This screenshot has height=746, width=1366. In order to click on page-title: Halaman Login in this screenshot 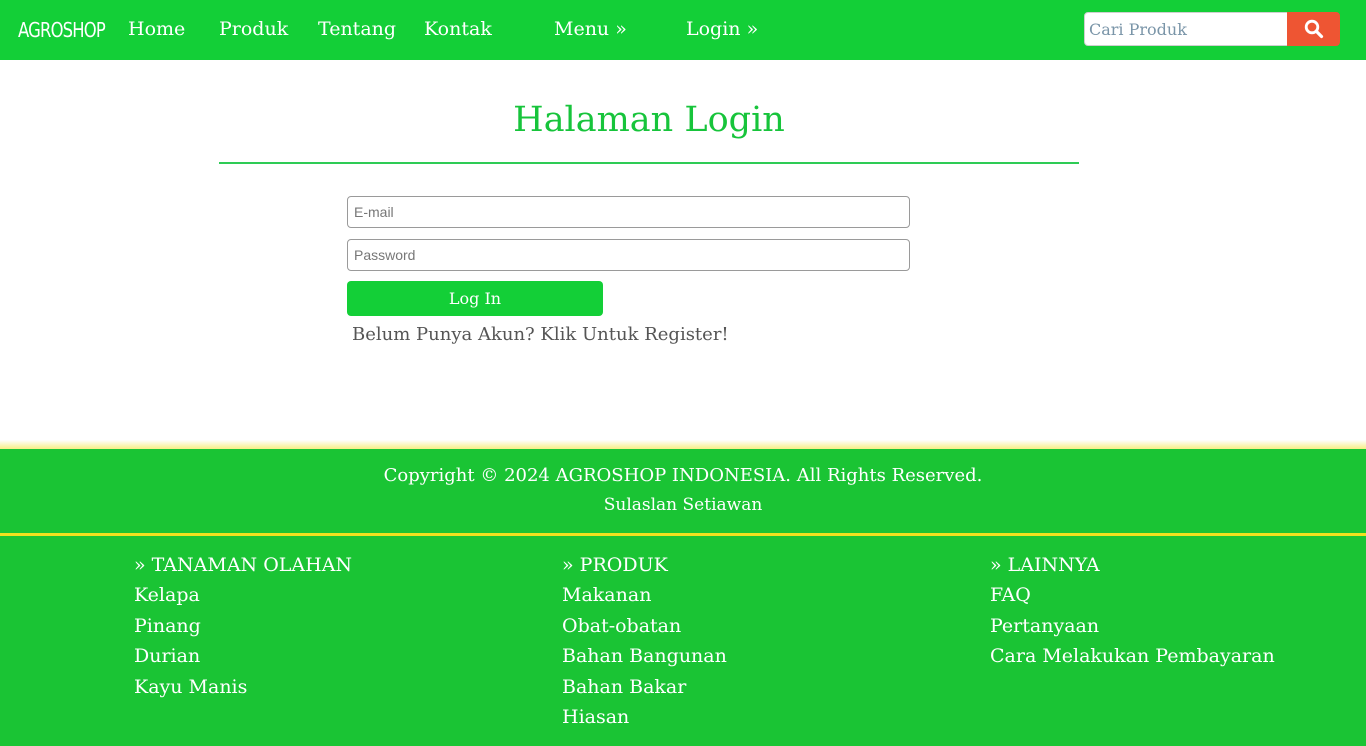, I will do `click(649, 120)`.